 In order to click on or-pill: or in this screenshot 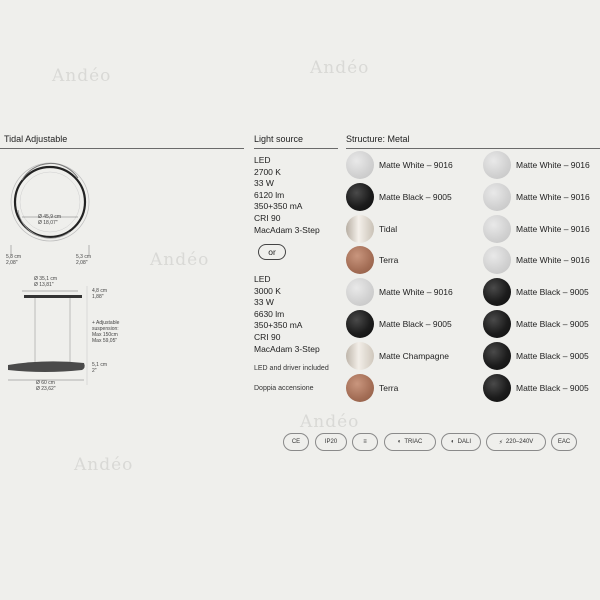, I will do `click(272, 252)`.